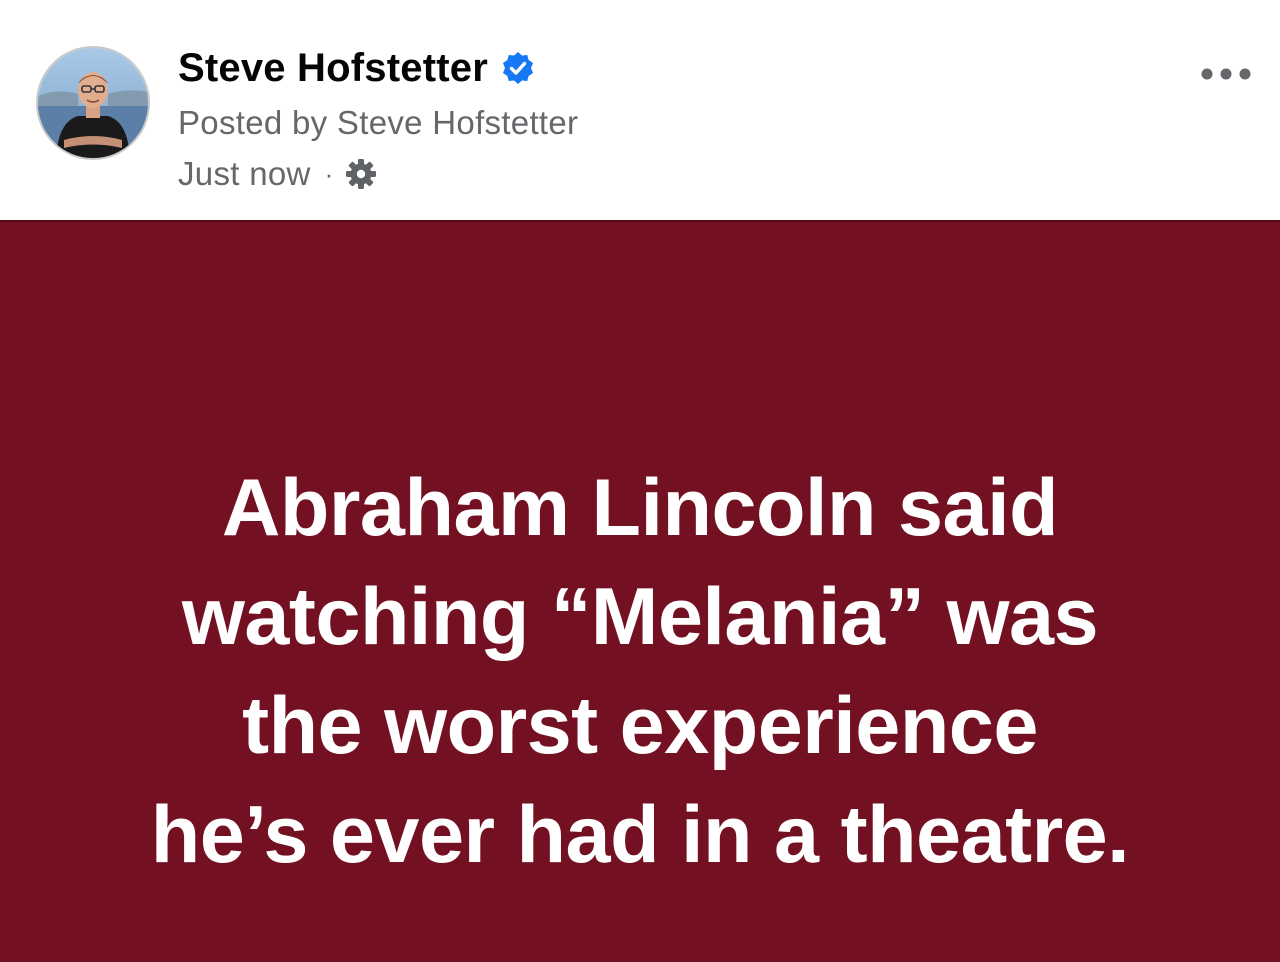  What do you see at coordinates (333, 68) in the screenshot?
I see `author-name: Steve Hofstetter` at bounding box center [333, 68].